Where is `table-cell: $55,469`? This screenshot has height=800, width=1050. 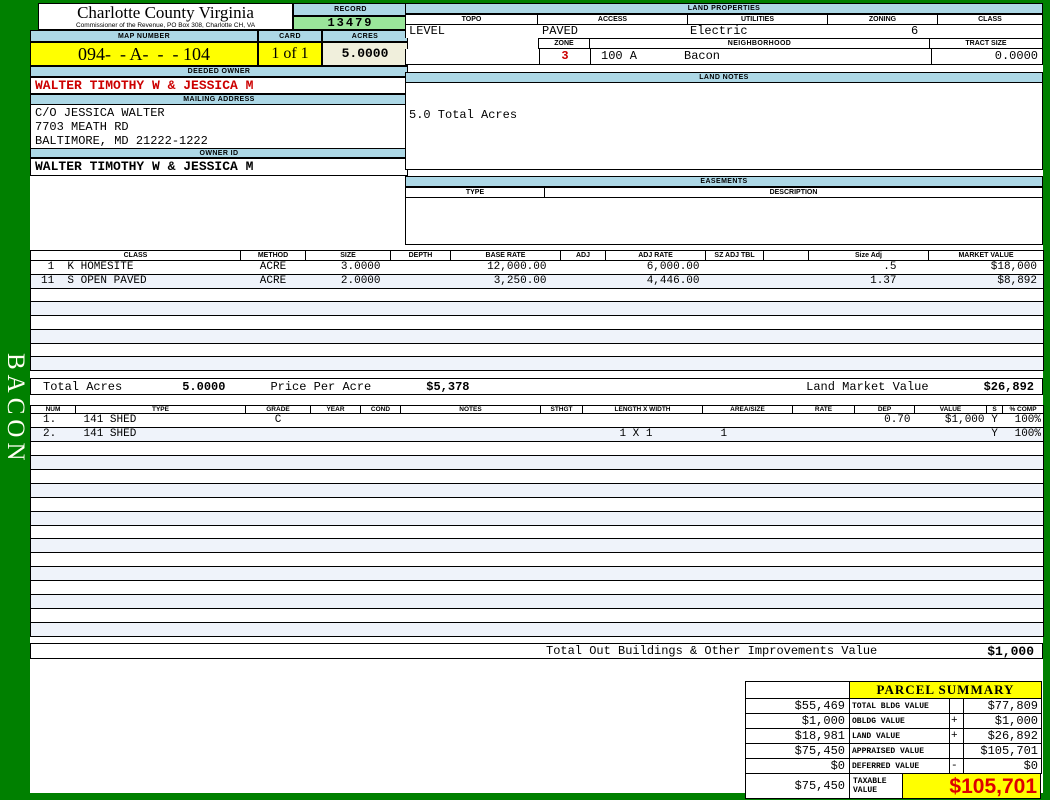
table-cell: $55,469 is located at coordinates (797, 706).